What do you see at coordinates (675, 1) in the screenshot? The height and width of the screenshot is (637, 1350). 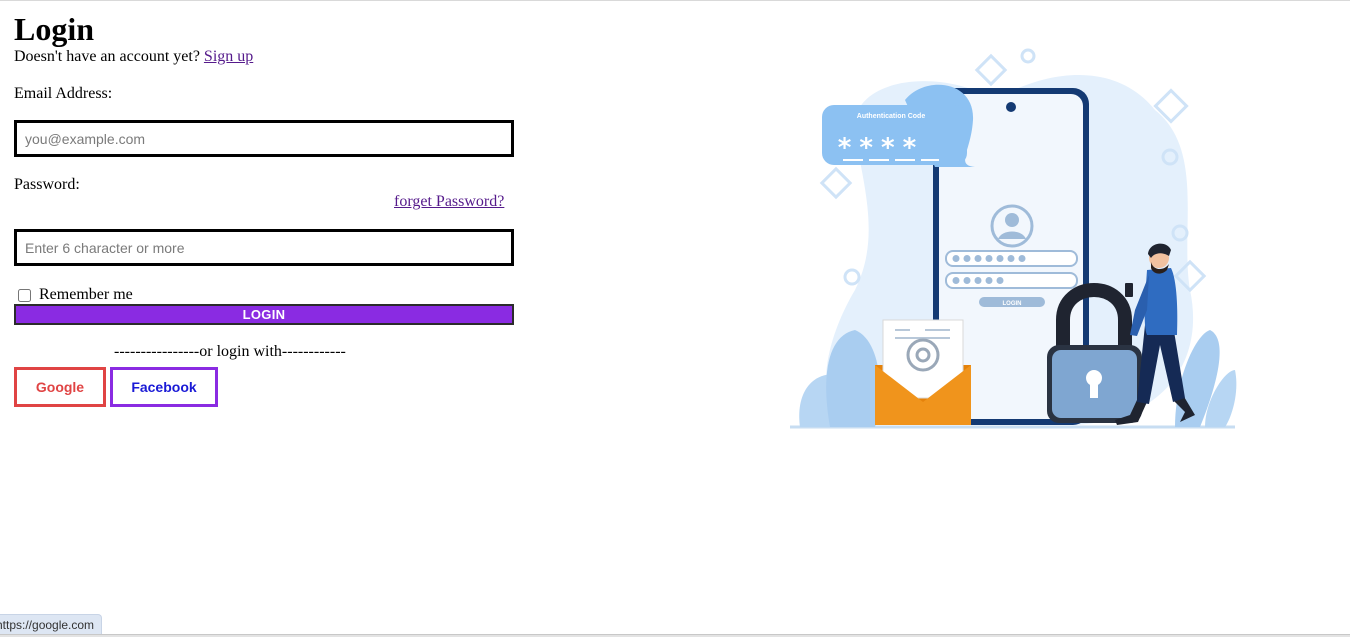 I see `top-border` at bounding box center [675, 1].